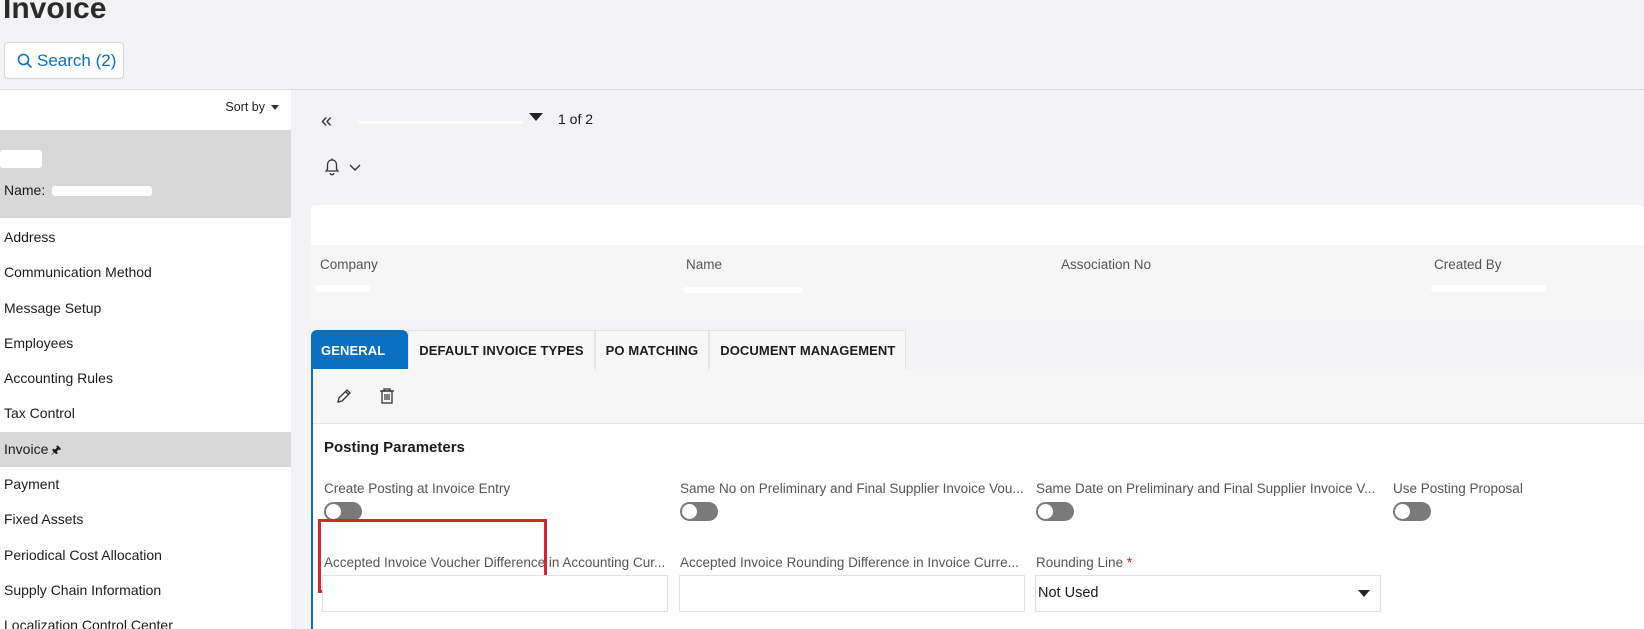 This screenshot has height=629, width=1644. I want to click on nav-item-label: Localization Control Center, so click(88, 623).